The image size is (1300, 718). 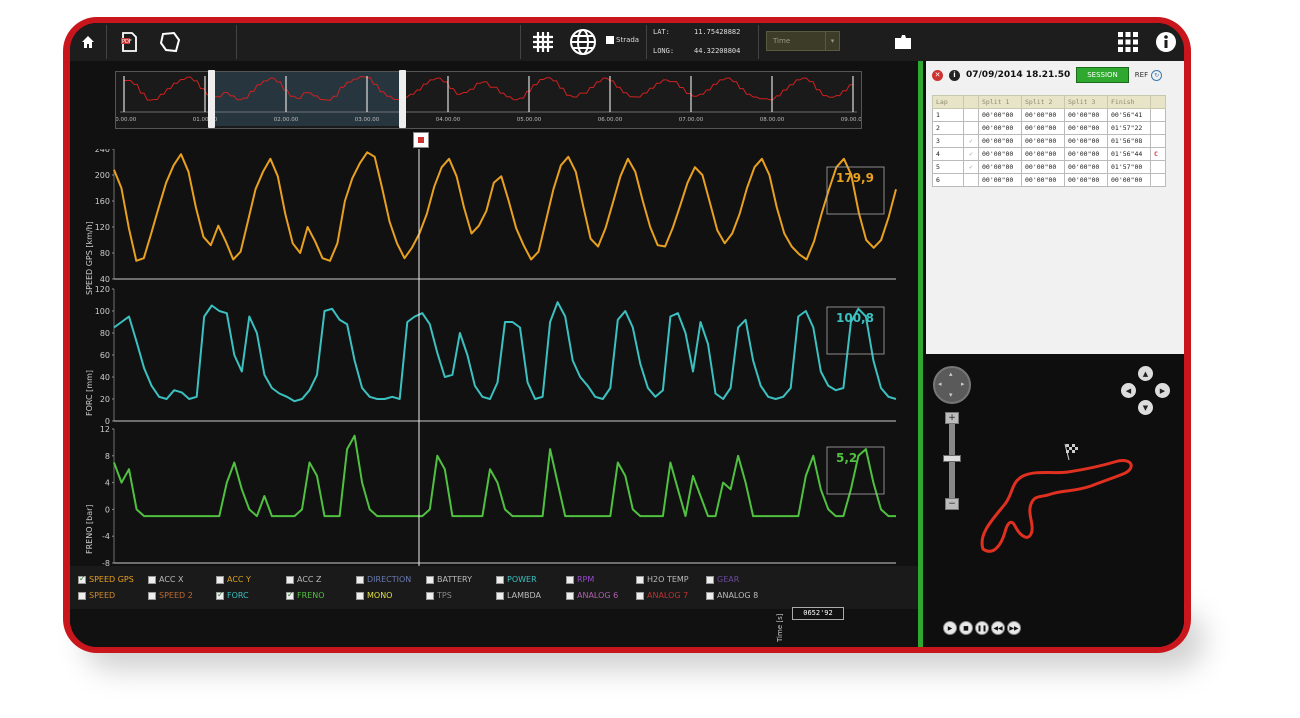 I want to click on map-joystick: ▴ ▾ ◂ ▸, so click(x=952, y=385).